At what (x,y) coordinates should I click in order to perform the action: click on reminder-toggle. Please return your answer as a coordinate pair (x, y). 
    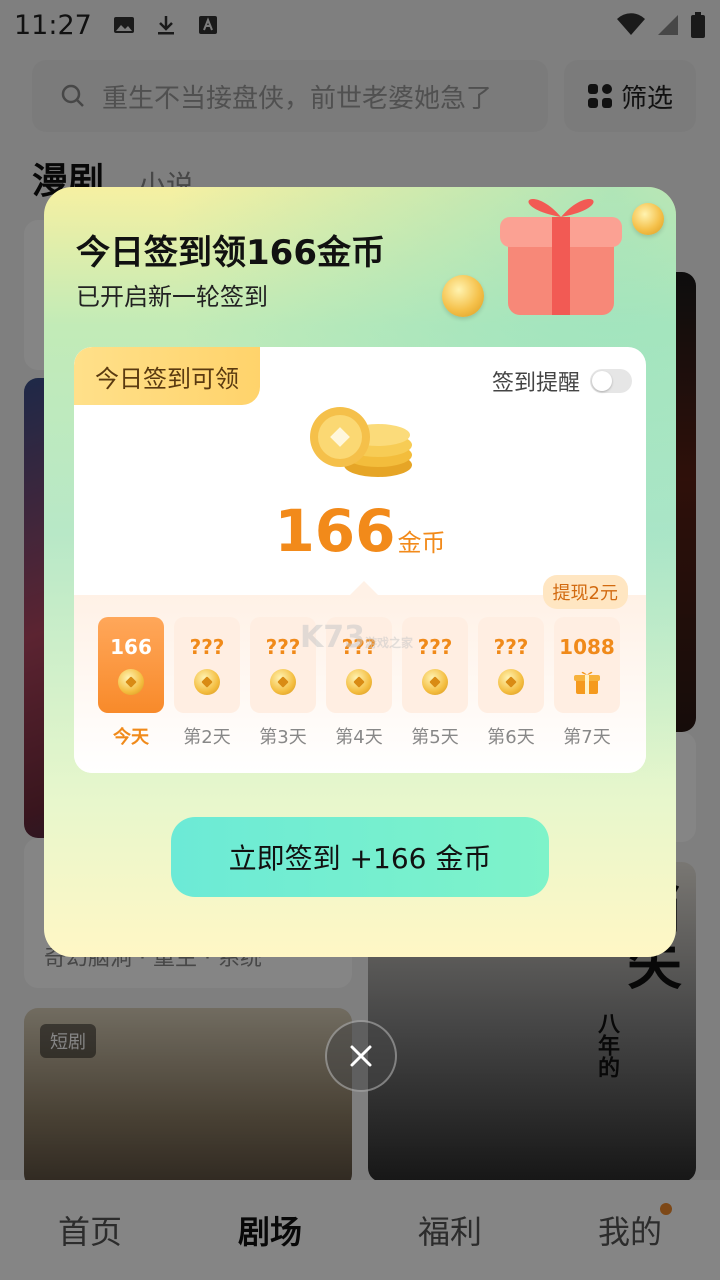
    Looking at the image, I should click on (611, 381).